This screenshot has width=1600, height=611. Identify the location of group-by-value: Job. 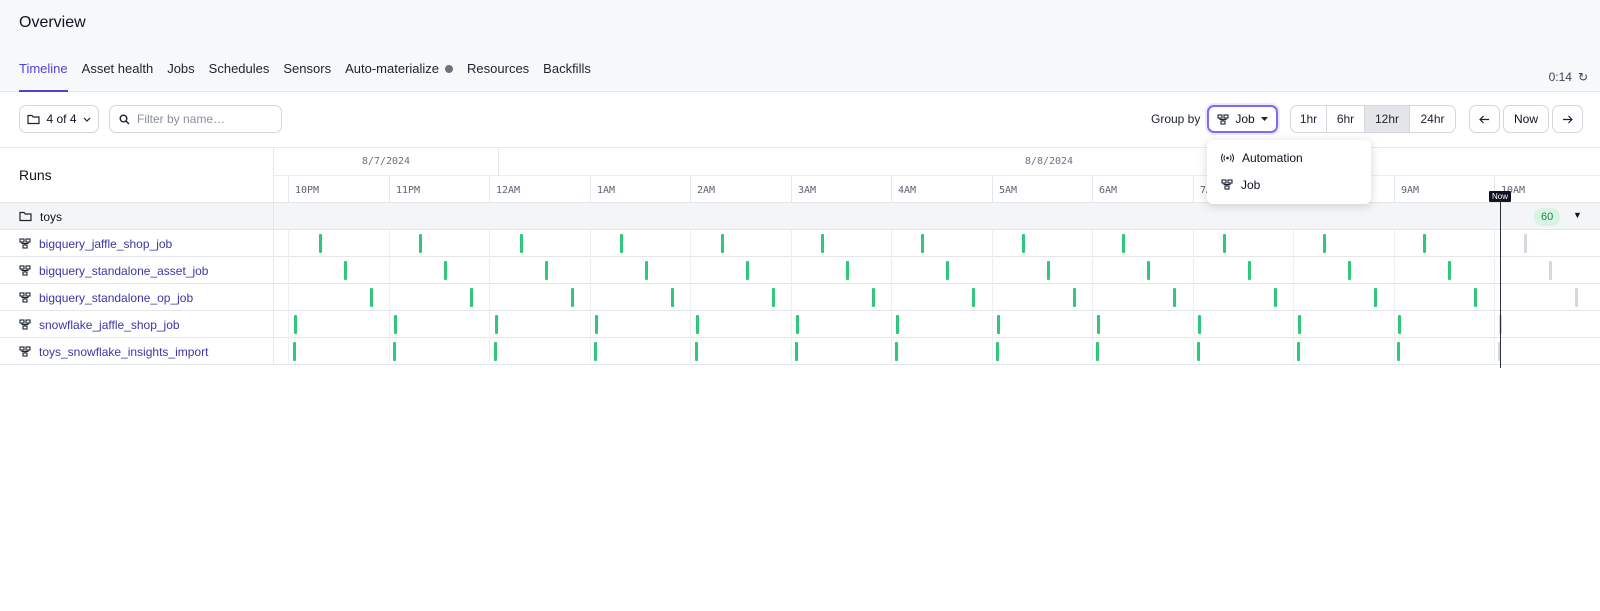
(1245, 119).